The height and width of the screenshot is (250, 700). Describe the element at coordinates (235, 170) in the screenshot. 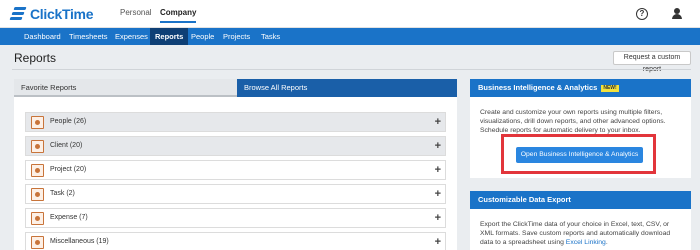

I see `category-row-project: Project (20) +` at that location.